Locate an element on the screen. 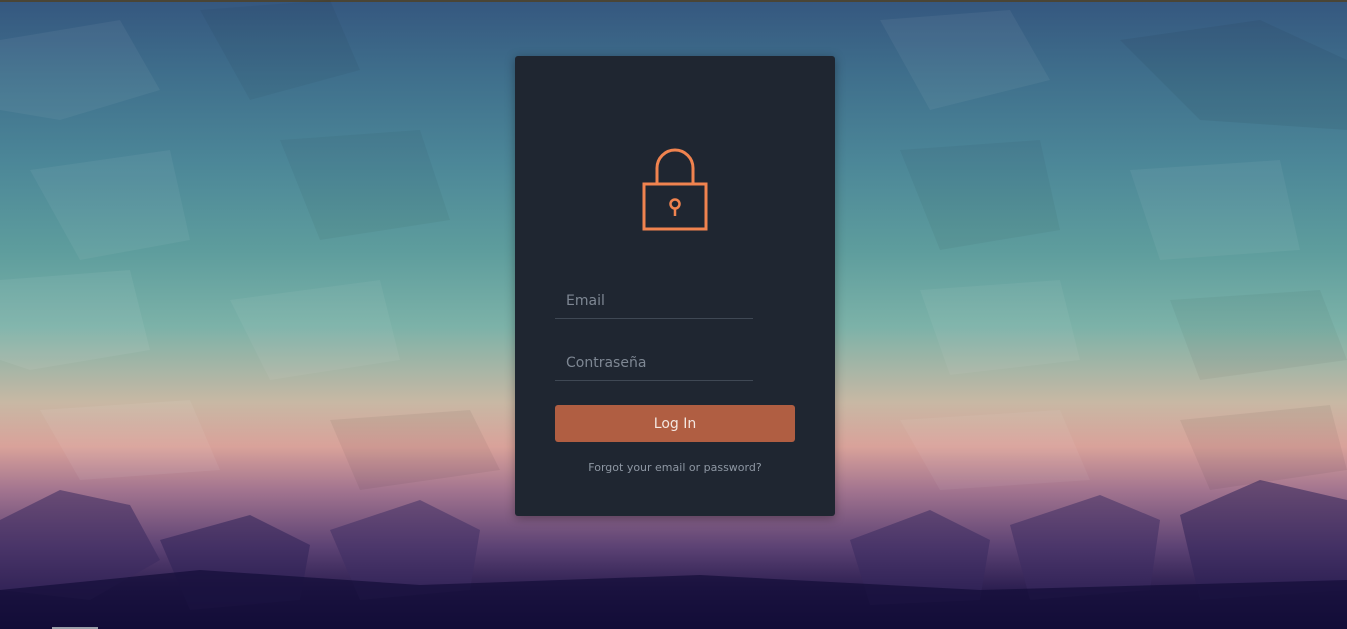  login-button: Log In is located at coordinates (675, 423).